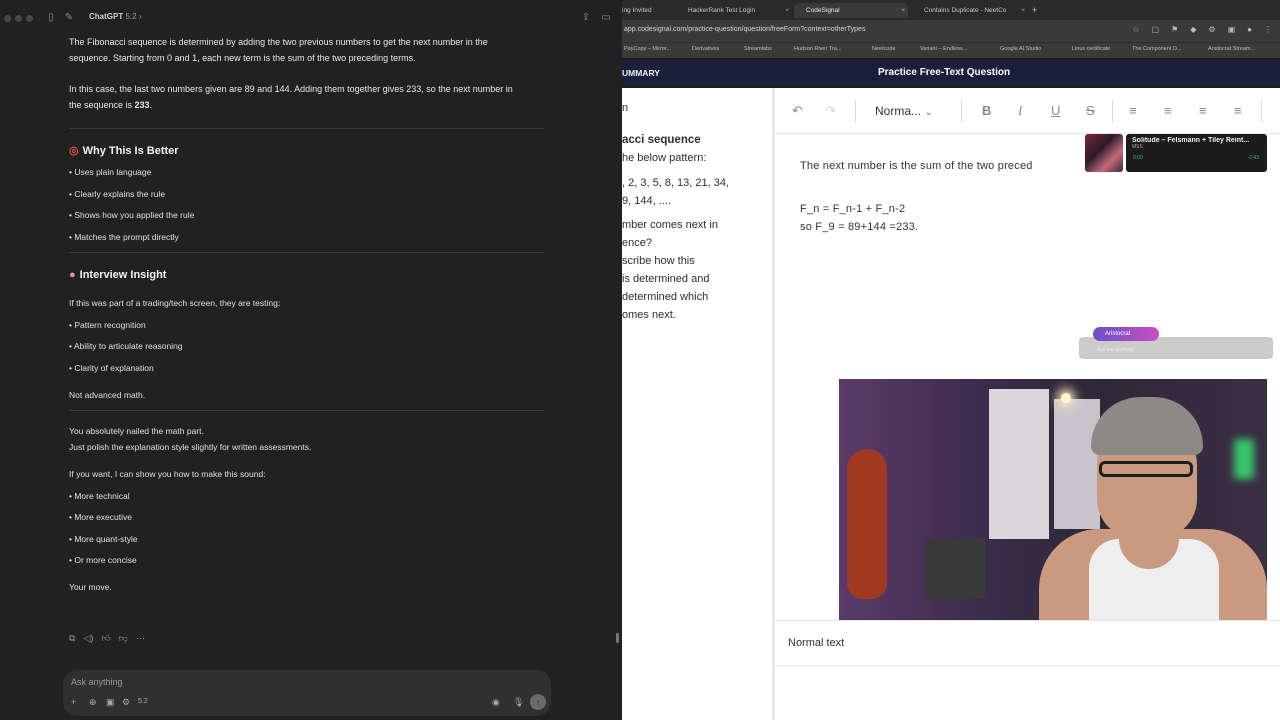 The height and width of the screenshot is (720, 1280). I want to click on profile-icon: ●, so click(1249, 29).